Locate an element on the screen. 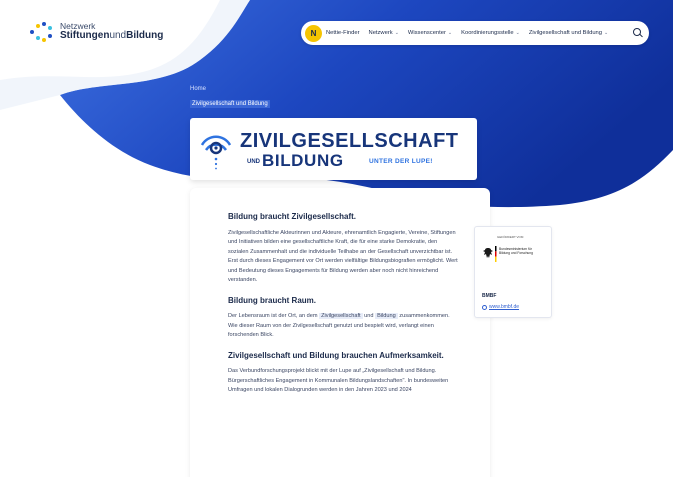  breadcrumb-home: Home is located at coordinates (198, 89).